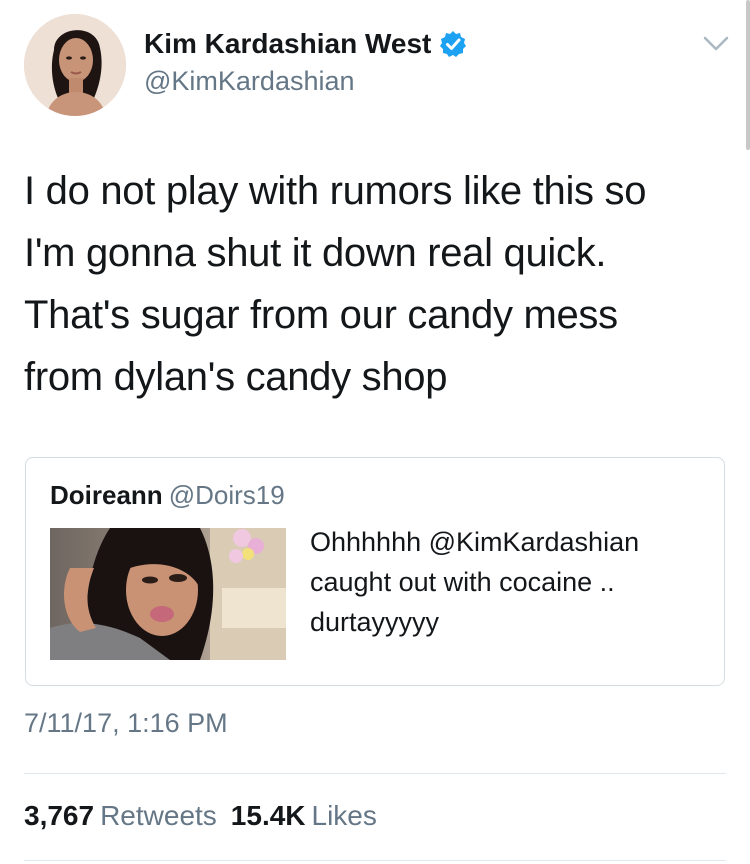  I want to click on quoted-text-line: Ohhhhhh @KimKardashian, so click(475, 542).